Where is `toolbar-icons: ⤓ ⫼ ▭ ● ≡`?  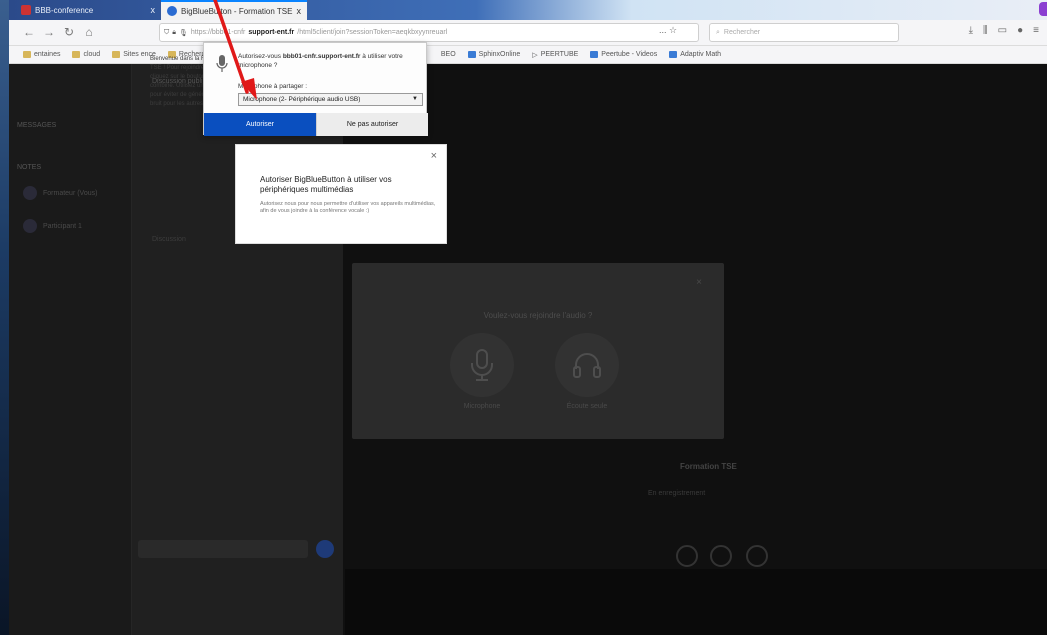 toolbar-icons: ⤓ ⫼ ▭ ● ≡ is located at coordinates (1004, 30).